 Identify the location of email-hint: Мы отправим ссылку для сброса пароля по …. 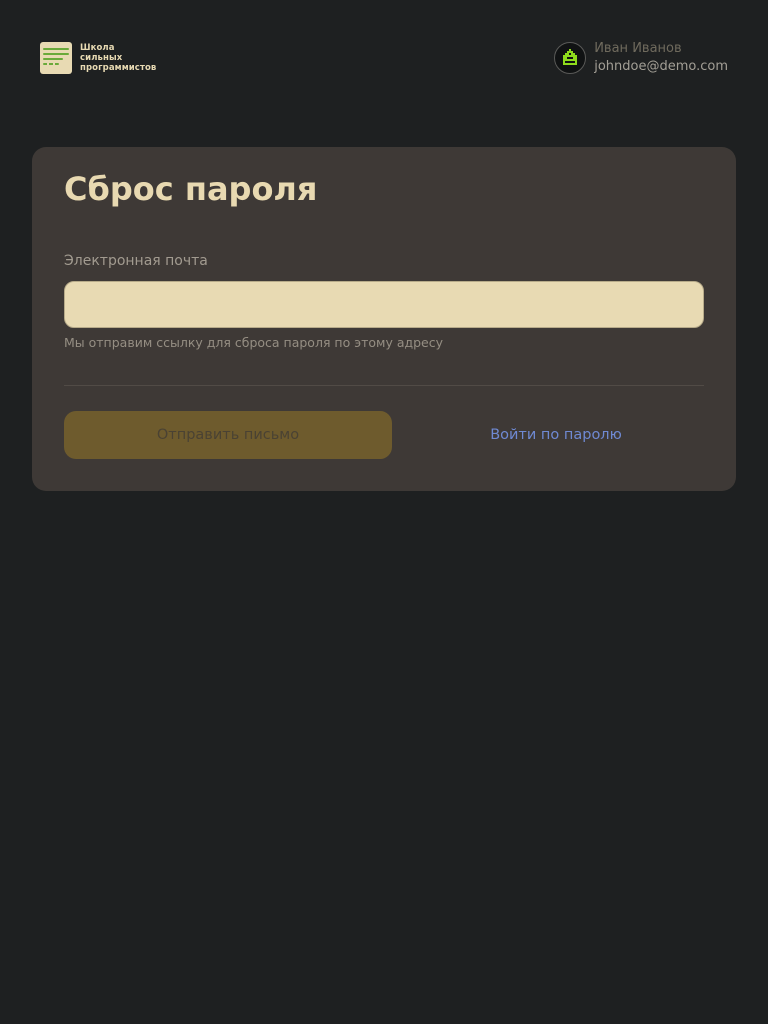
(254, 342).